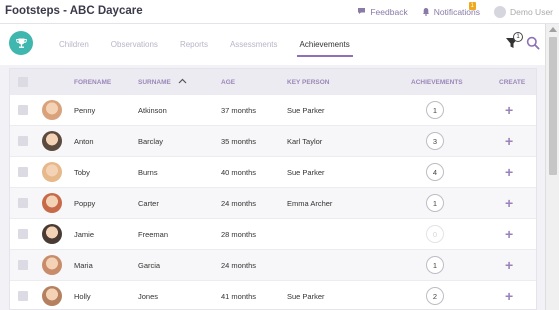  What do you see at coordinates (152, 110) in the screenshot?
I see `surname-cell: Atkinson` at bounding box center [152, 110].